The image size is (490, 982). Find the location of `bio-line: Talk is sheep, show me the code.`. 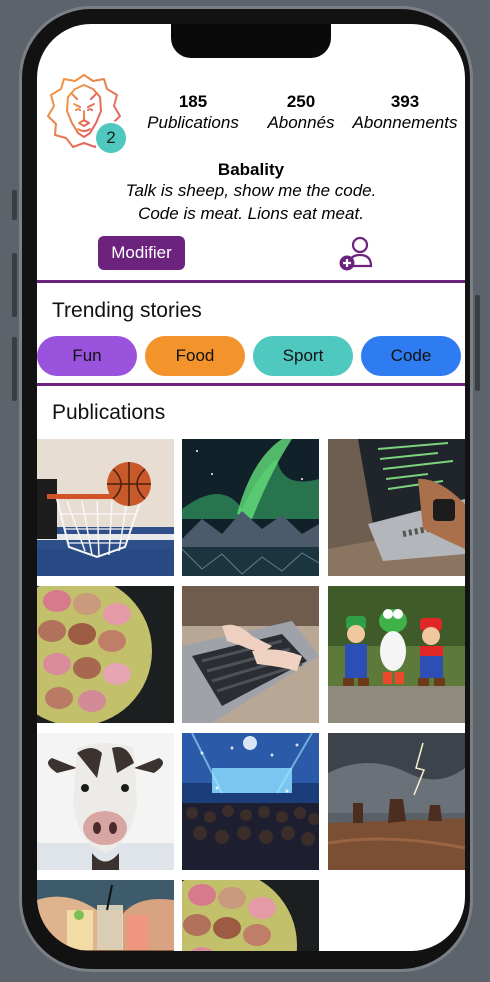

bio-line: Talk is sheep, show me the code. is located at coordinates (251, 190).